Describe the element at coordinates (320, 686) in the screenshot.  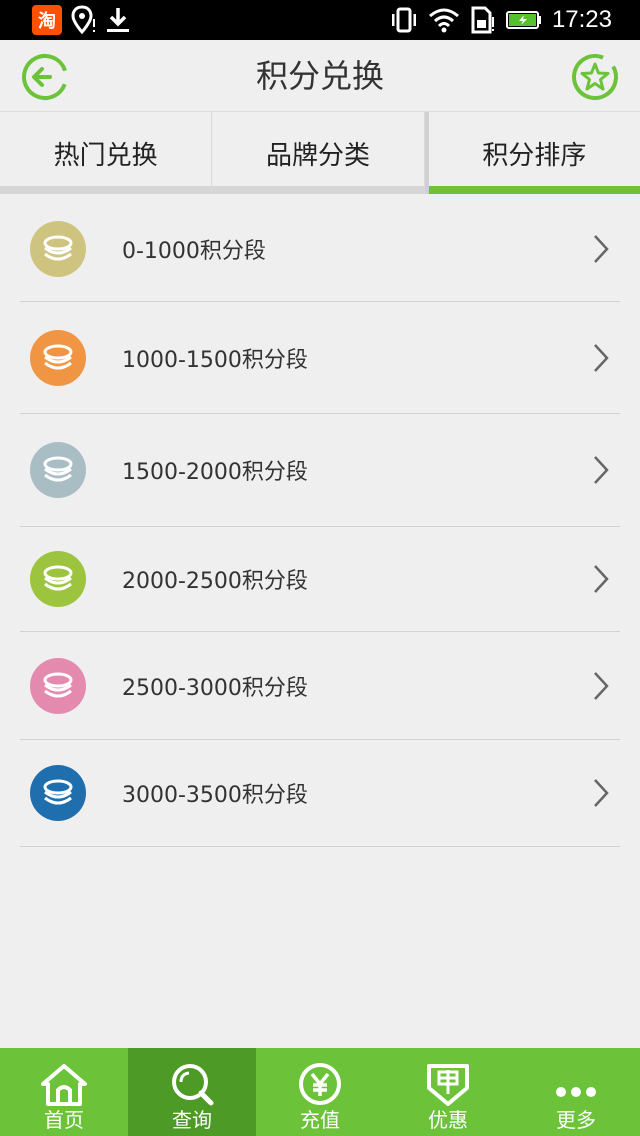
I see `list-item: 2500-3000积分段` at that location.